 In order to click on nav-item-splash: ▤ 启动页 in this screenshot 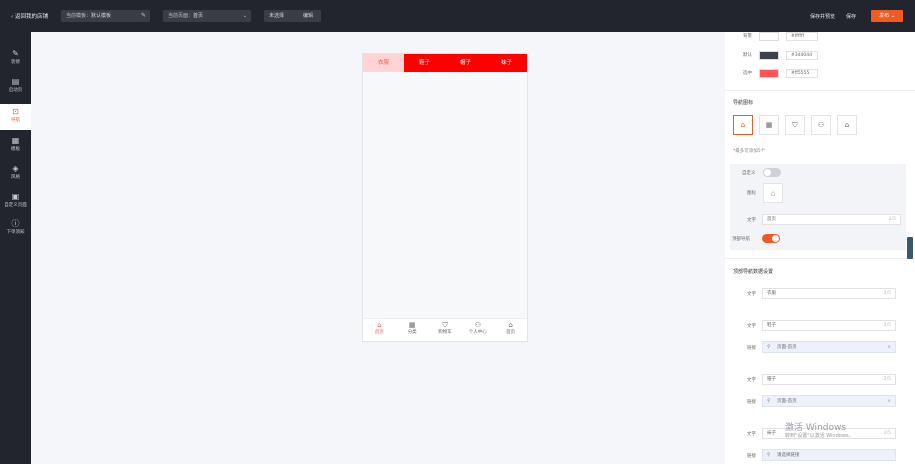, I will do `click(15, 87)`.